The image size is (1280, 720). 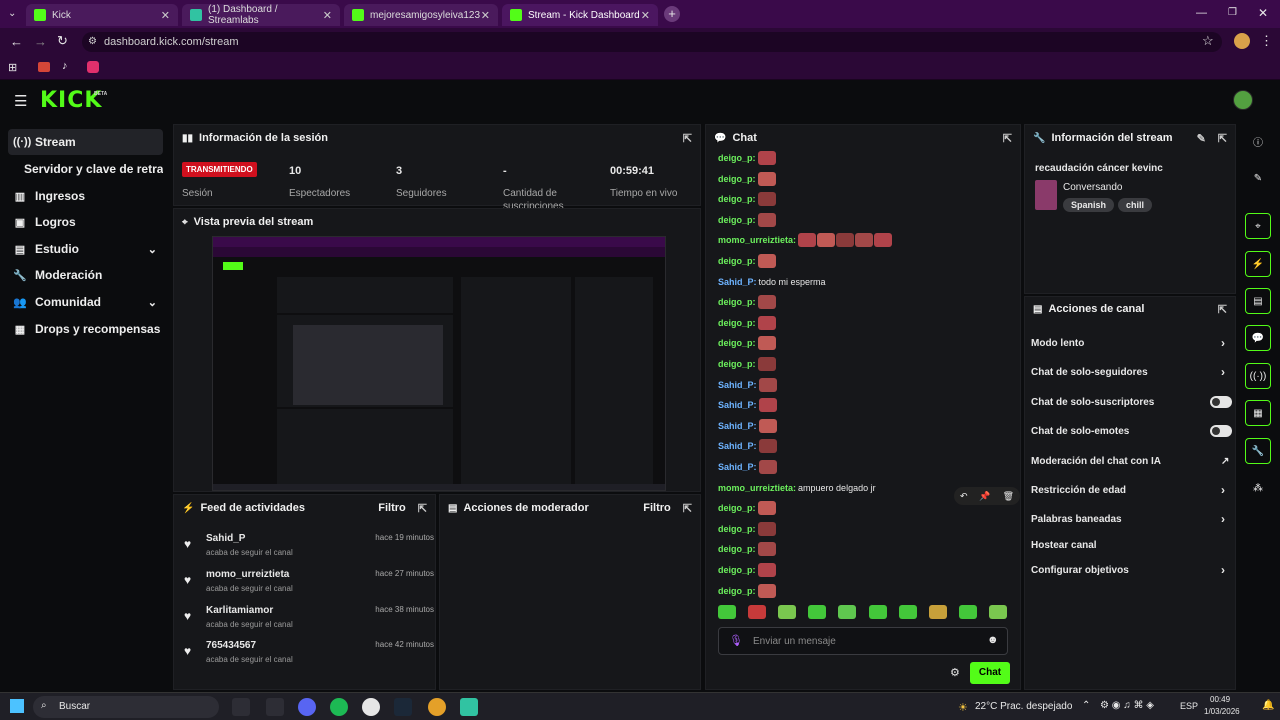 What do you see at coordinates (85, 275) in the screenshot?
I see `sidebar-item-moderacion: 🔧 Moderación` at bounding box center [85, 275].